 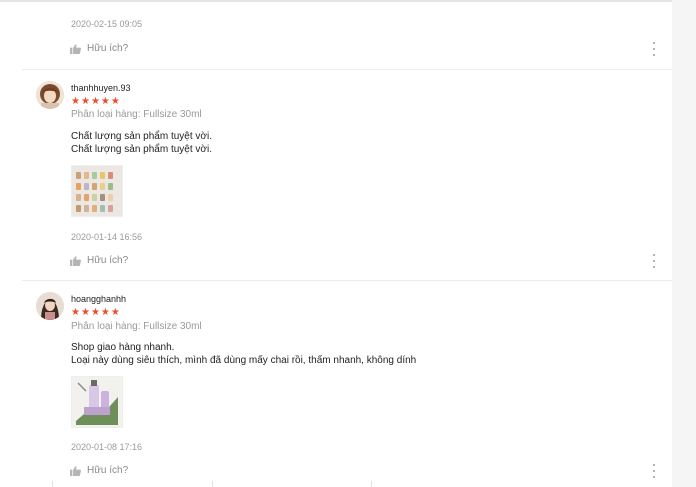 I want to click on comment-line: Shop giao hàng nhanh., so click(x=123, y=347).